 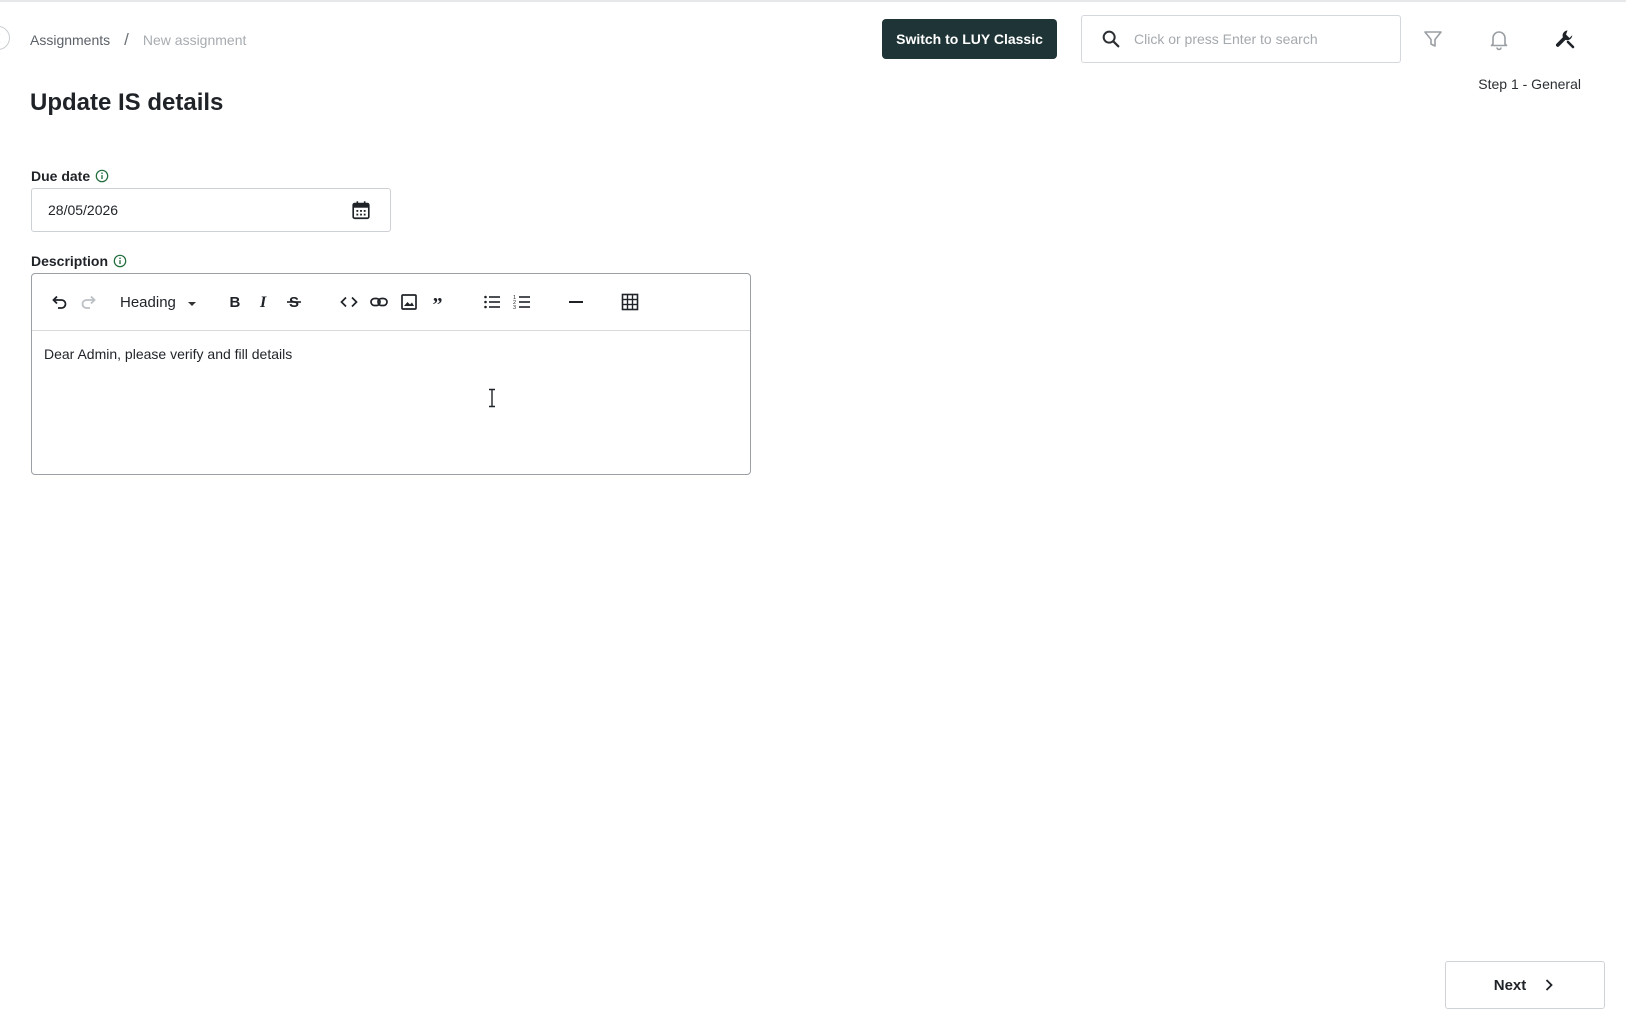 What do you see at coordinates (1111, 39) in the screenshot?
I see `search-icon` at bounding box center [1111, 39].